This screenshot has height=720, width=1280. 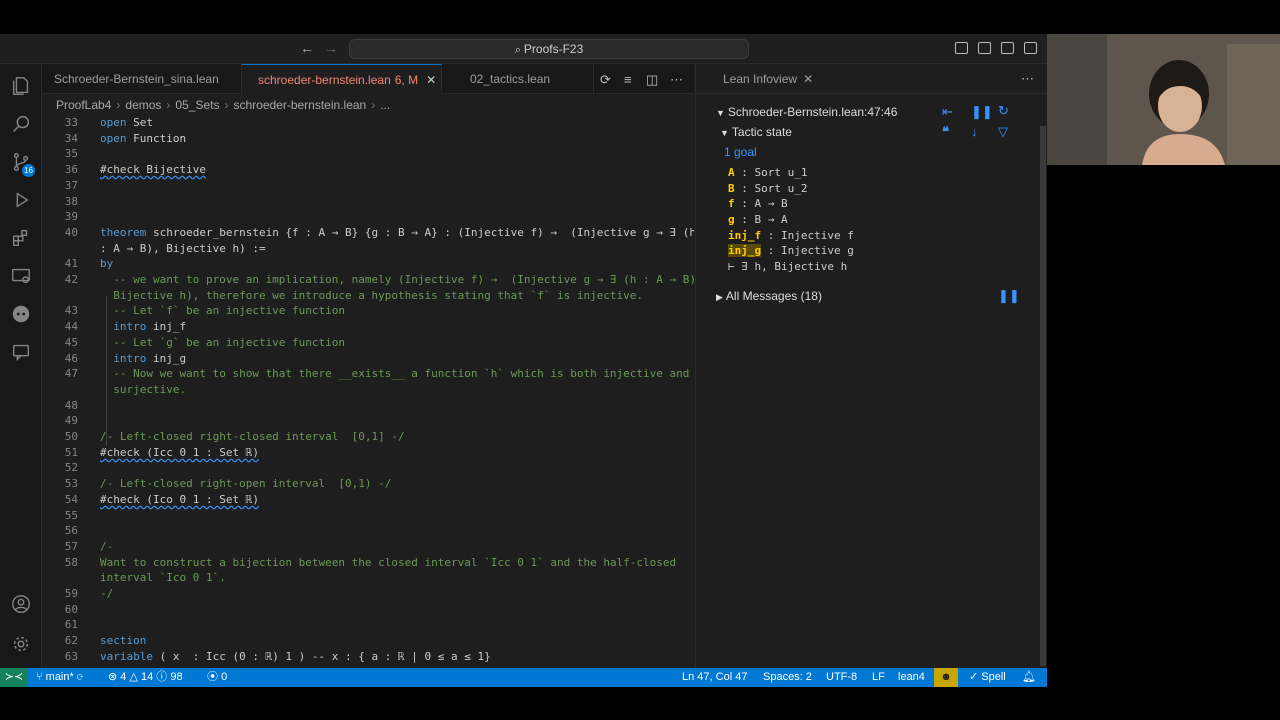 What do you see at coordinates (179, 452) in the screenshot?
I see `code-line: #check (Icc 0 1 : Set ℝ)` at bounding box center [179, 452].